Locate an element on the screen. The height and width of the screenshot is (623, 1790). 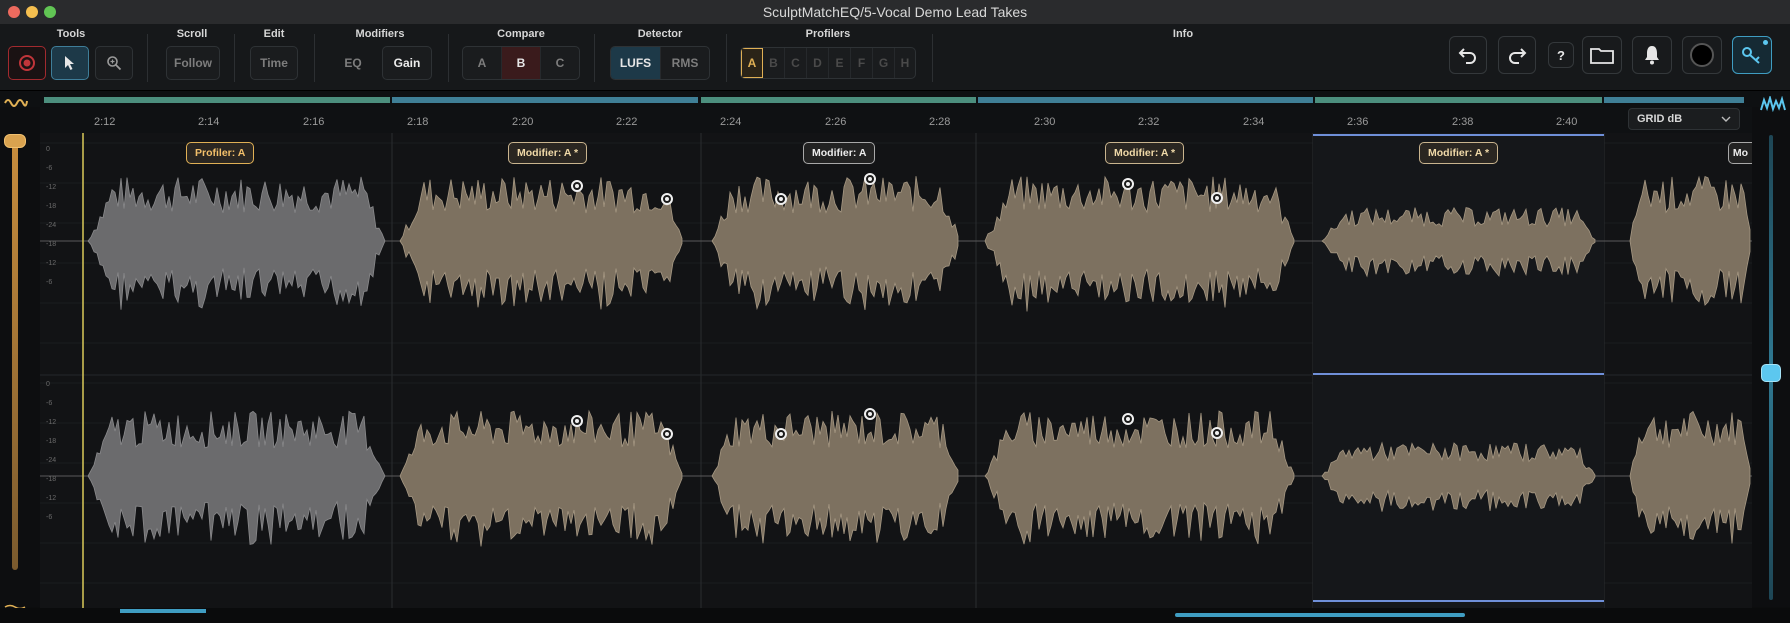
profiler-slot-c: C is located at coordinates (796, 63).